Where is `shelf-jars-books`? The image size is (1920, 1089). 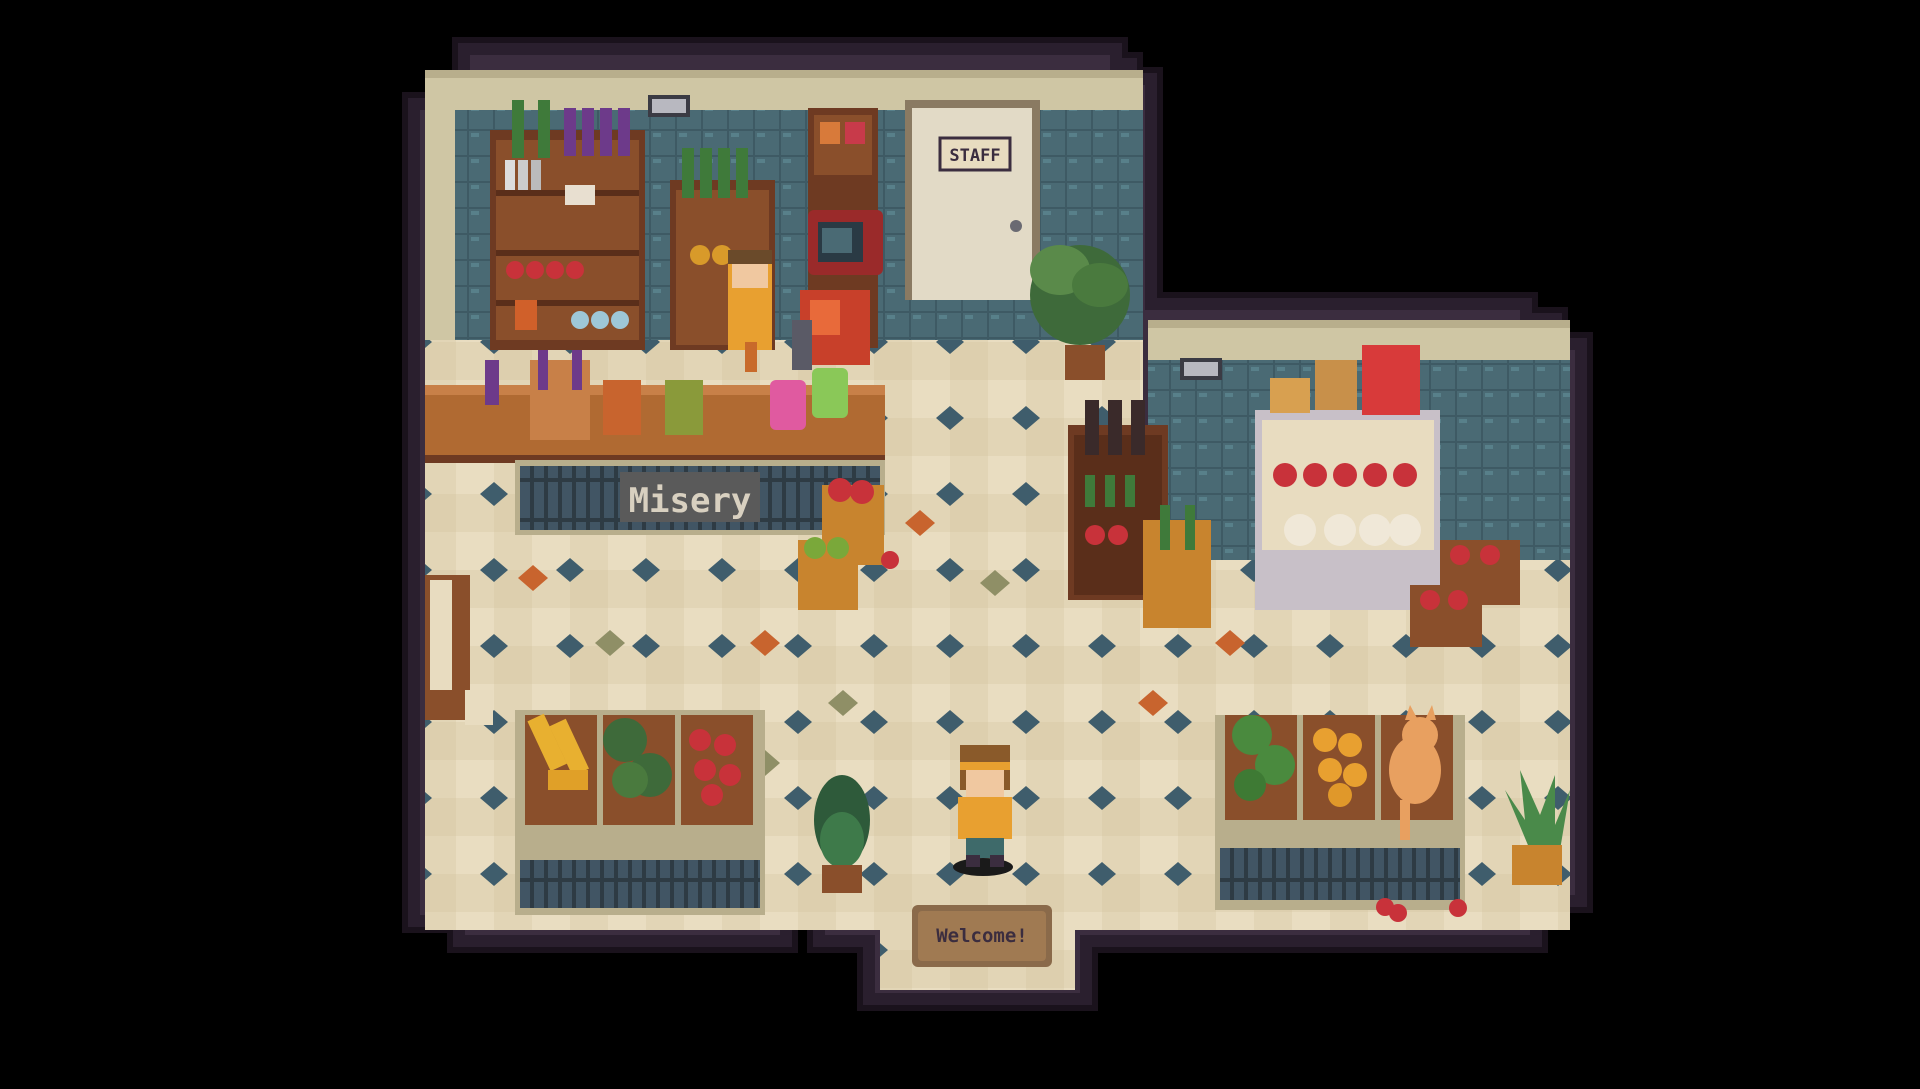 shelf-jars-books is located at coordinates (567, 240).